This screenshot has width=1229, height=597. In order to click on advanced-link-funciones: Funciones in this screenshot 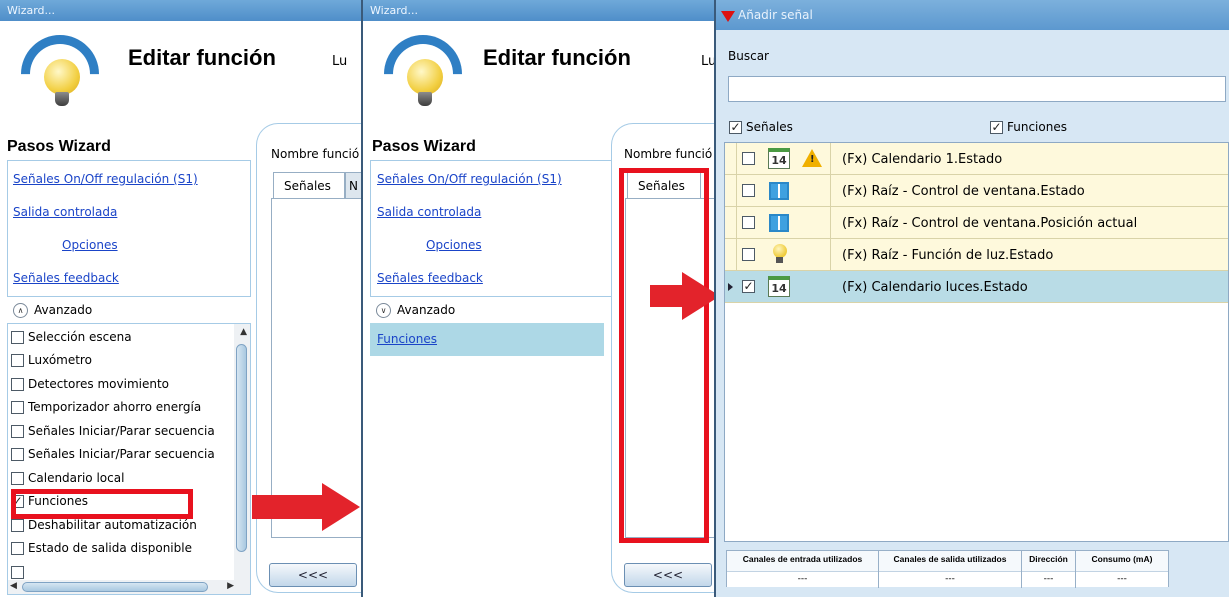, I will do `click(407, 339)`.